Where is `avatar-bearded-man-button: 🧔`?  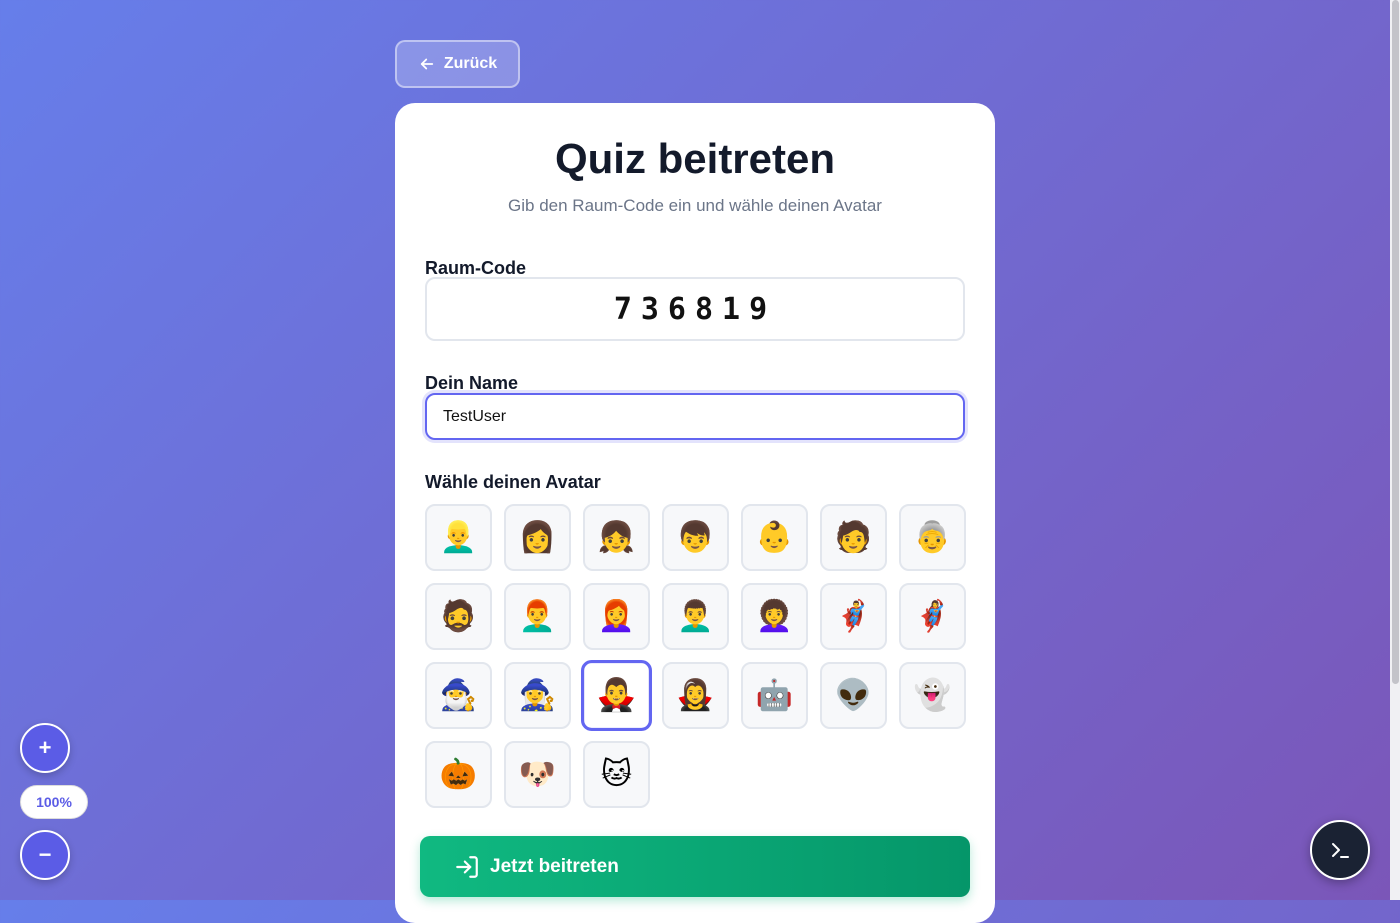
avatar-bearded-man-button: 🧔 is located at coordinates (458, 616).